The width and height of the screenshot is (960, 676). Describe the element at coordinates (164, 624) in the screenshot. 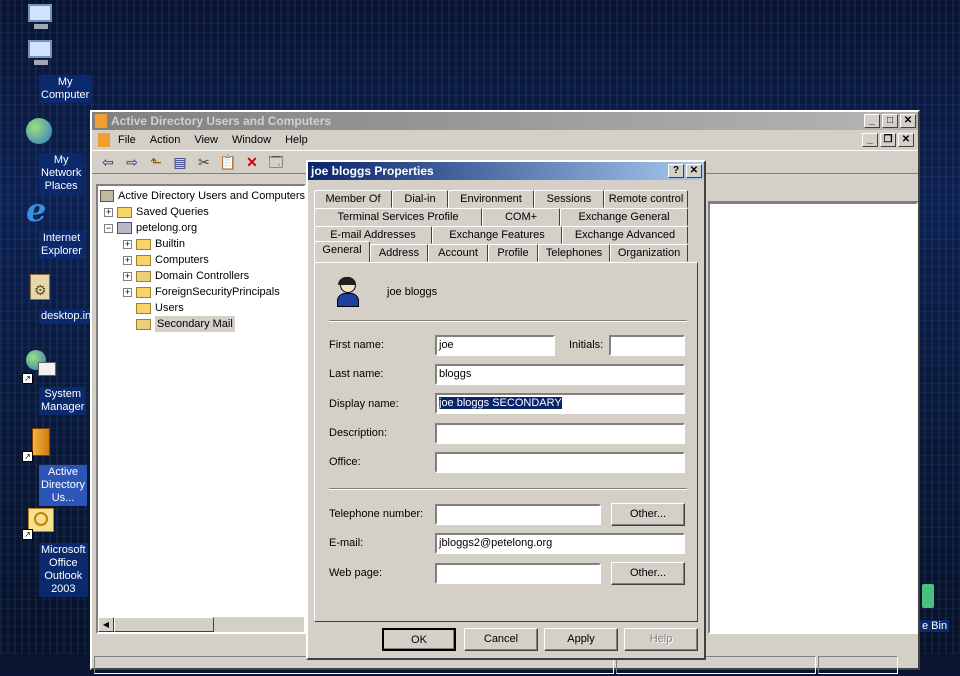

I see `scrollbar-thumb` at that location.